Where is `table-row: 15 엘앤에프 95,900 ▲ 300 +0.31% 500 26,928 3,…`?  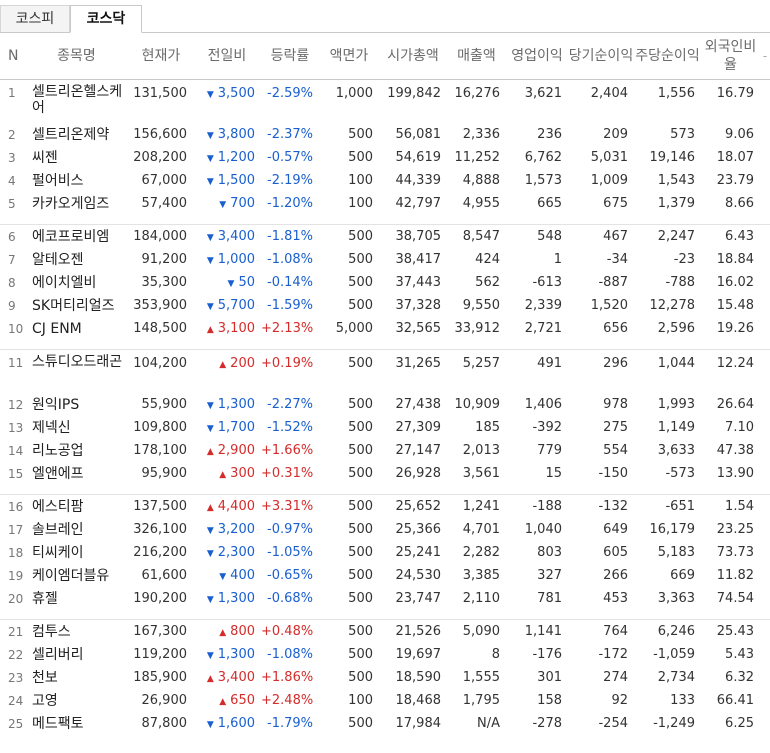 table-row: 15 엘앤에프 95,900 ▲ 300 +0.31% 500 26,928 3,… is located at coordinates (385, 473).